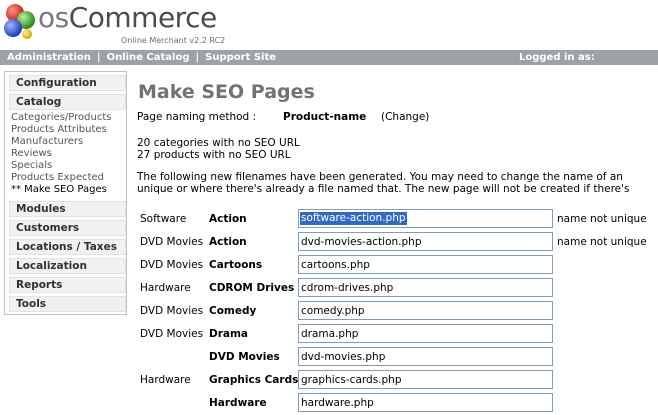 The image size is (658, 415). Describe the element at coordinates (70, 190) in the screenshot. I see `sidebar-link-make-seo-pages: ** Make SEO Pages` at that location.